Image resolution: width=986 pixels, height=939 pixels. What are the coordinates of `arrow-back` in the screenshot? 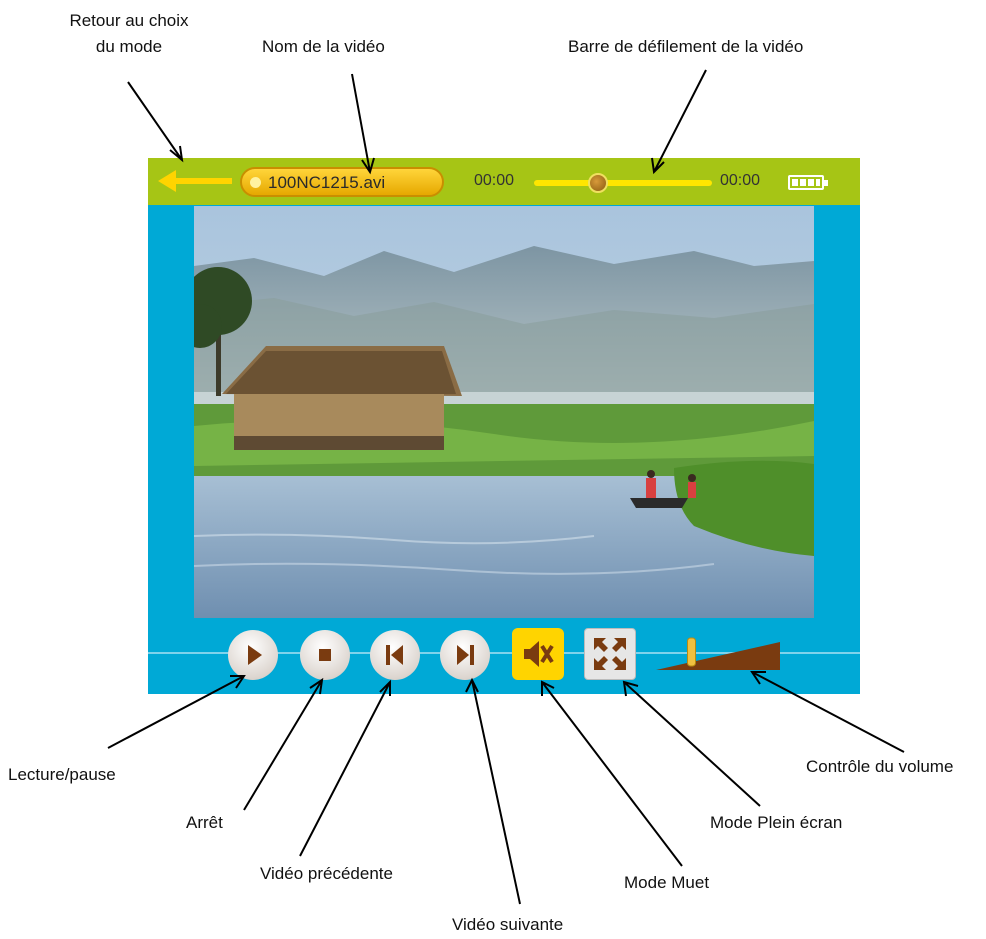 It's located at (155, 122).